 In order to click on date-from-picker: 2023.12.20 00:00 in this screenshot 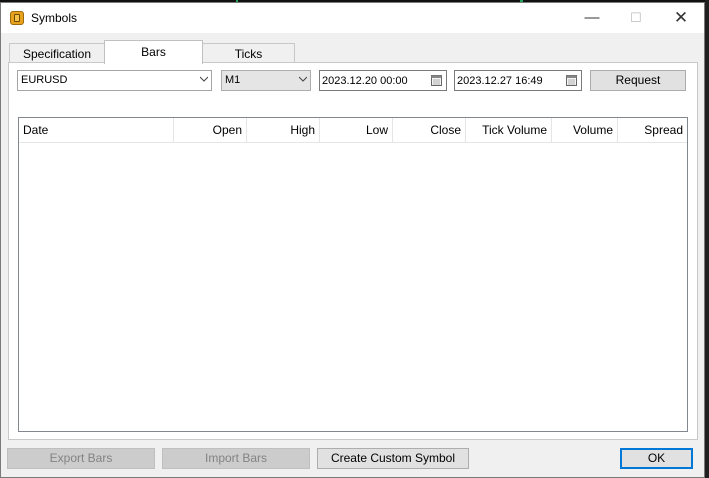, I will do `click(383, 80)`.